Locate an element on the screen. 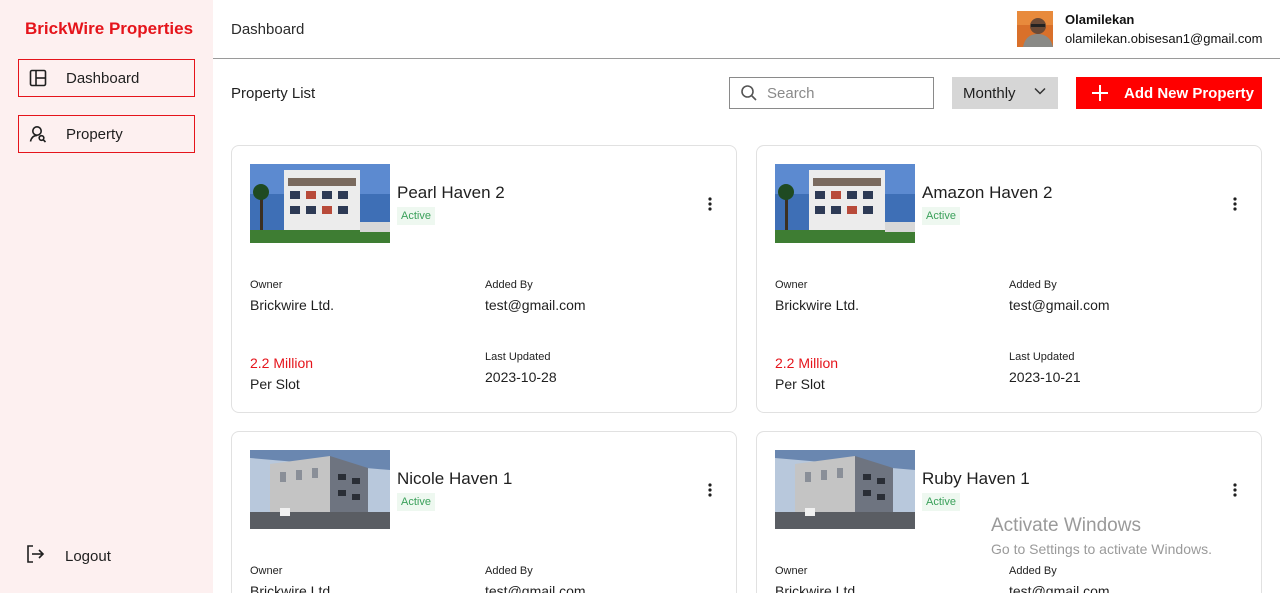 This screenshot has width=1280, height=593. property-name: Ruby Haven 1 is located at coordinates (976, 478).